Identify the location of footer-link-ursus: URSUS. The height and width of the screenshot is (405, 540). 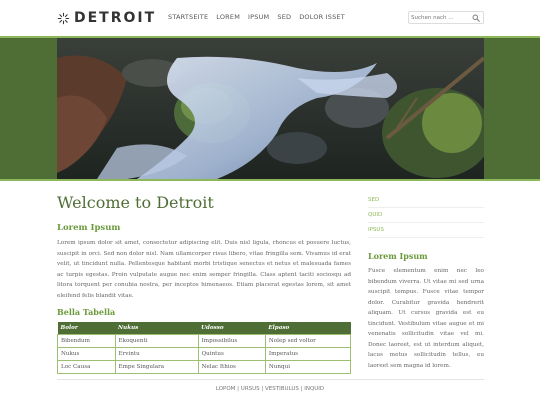
(250, 389).